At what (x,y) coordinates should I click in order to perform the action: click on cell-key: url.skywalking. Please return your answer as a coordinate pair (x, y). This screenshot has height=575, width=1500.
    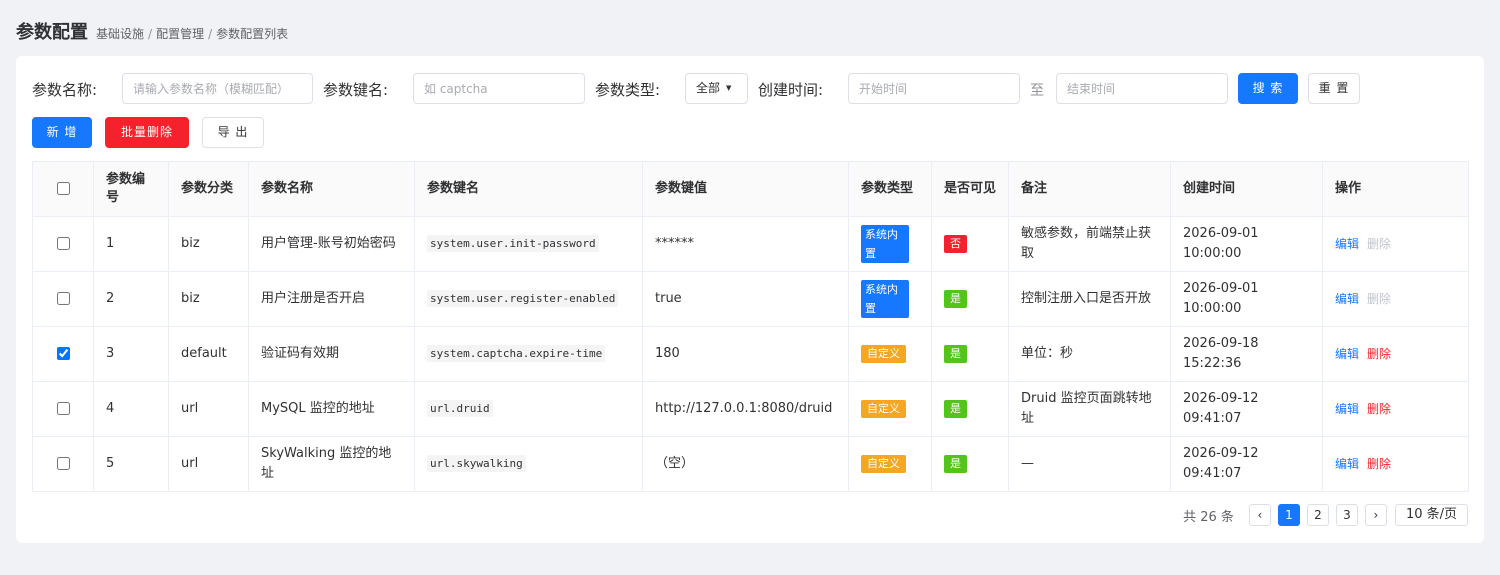
    Looking at the image, I should click on (528, 464).